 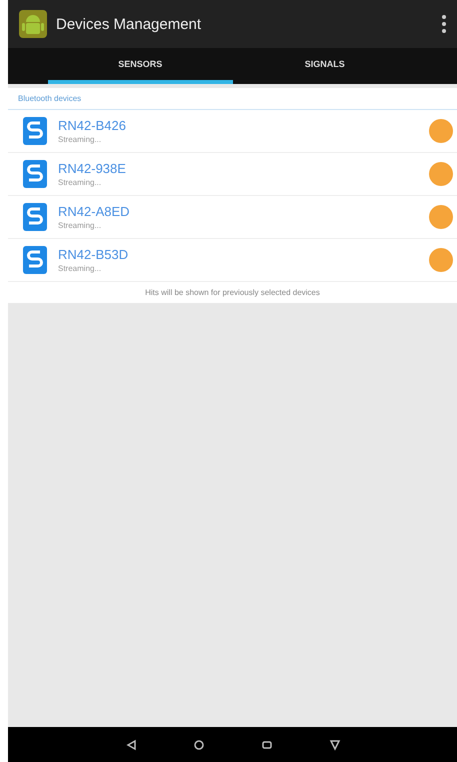 I want to click on device-name: RN42-B53D, so click(x=94, y=254).